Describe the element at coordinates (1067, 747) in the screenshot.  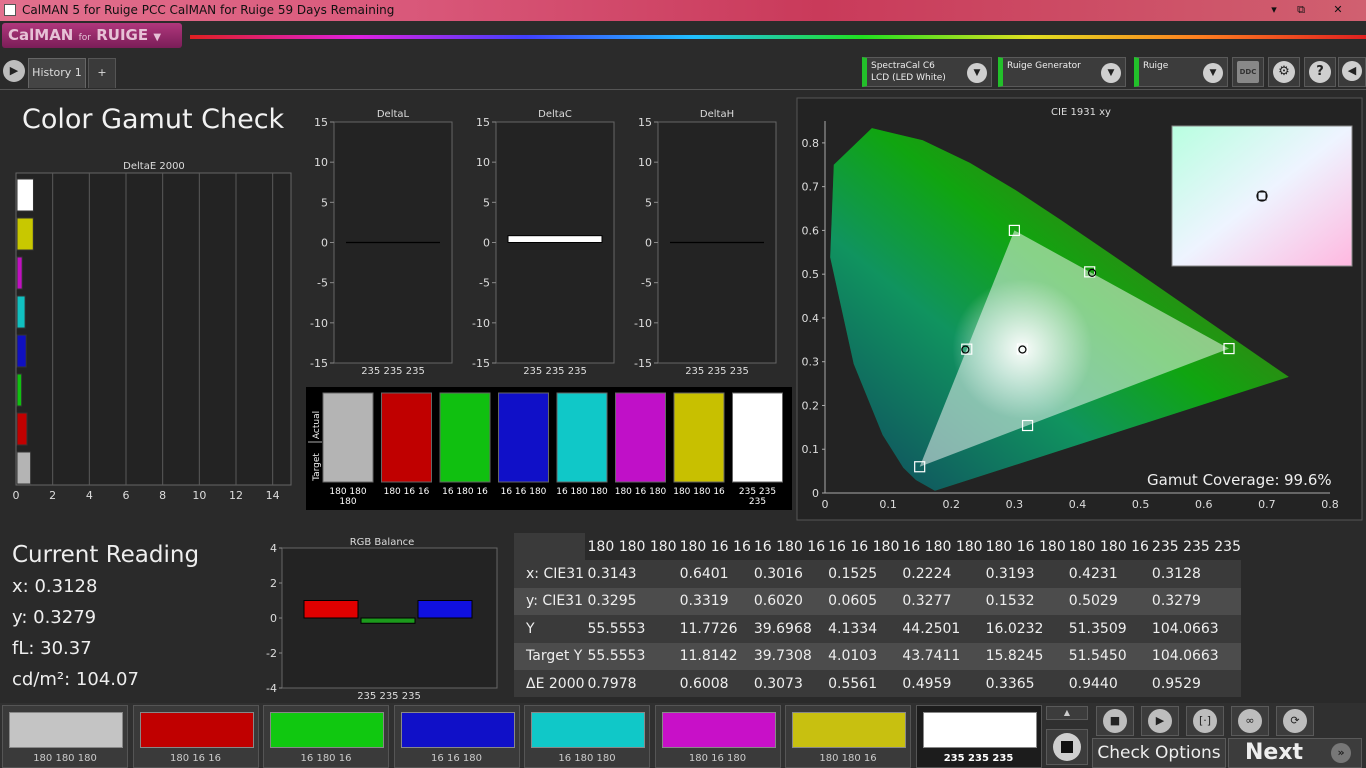
I see `stop-button` at that location.